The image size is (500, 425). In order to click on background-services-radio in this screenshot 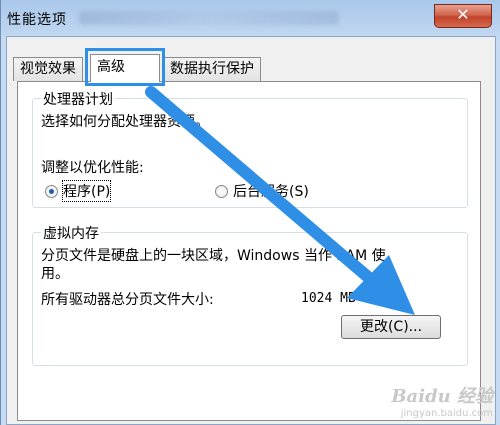, I will do `click(221, 191)`.